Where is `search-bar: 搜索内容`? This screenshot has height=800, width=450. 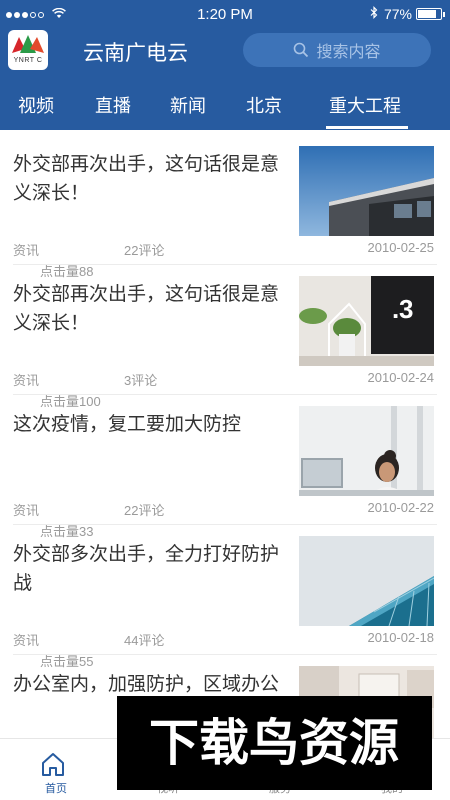
search-bar: 搜索内容 is located at coordinates (337, 50).